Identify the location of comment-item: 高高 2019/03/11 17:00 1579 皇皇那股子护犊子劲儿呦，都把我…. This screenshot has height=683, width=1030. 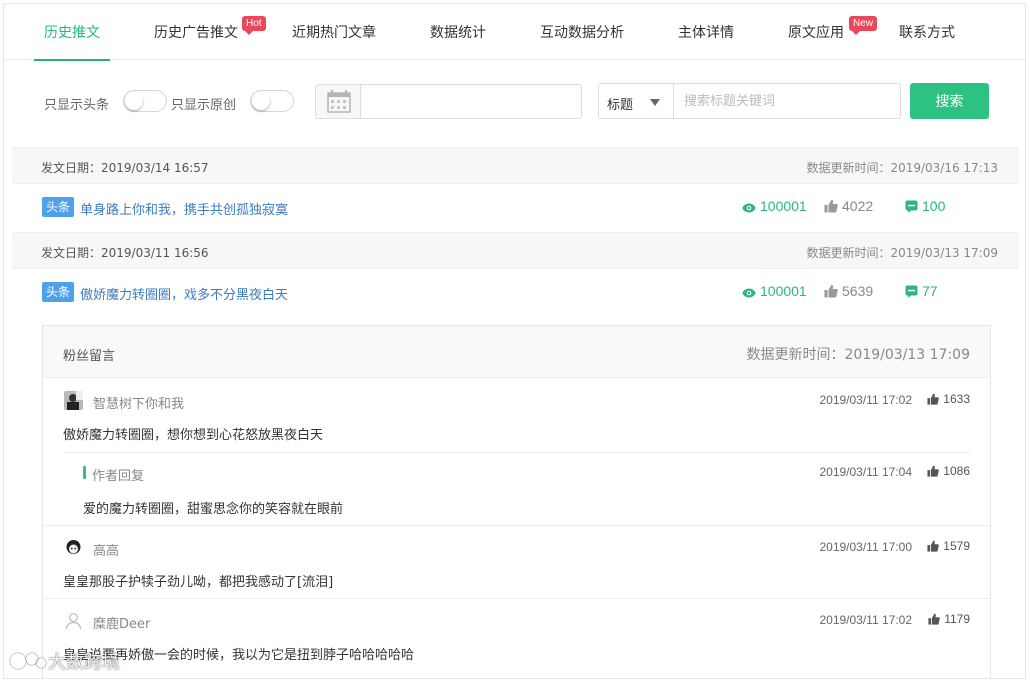
(516, 562).